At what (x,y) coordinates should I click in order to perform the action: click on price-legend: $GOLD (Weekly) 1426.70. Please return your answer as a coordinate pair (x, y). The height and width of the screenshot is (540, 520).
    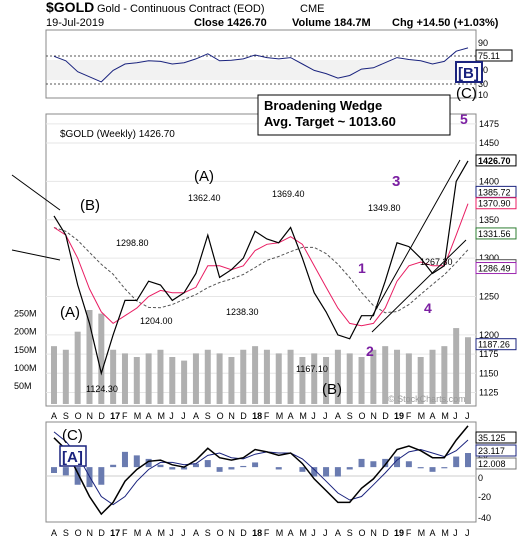
    Looking at the image, I should click on (117, 134).